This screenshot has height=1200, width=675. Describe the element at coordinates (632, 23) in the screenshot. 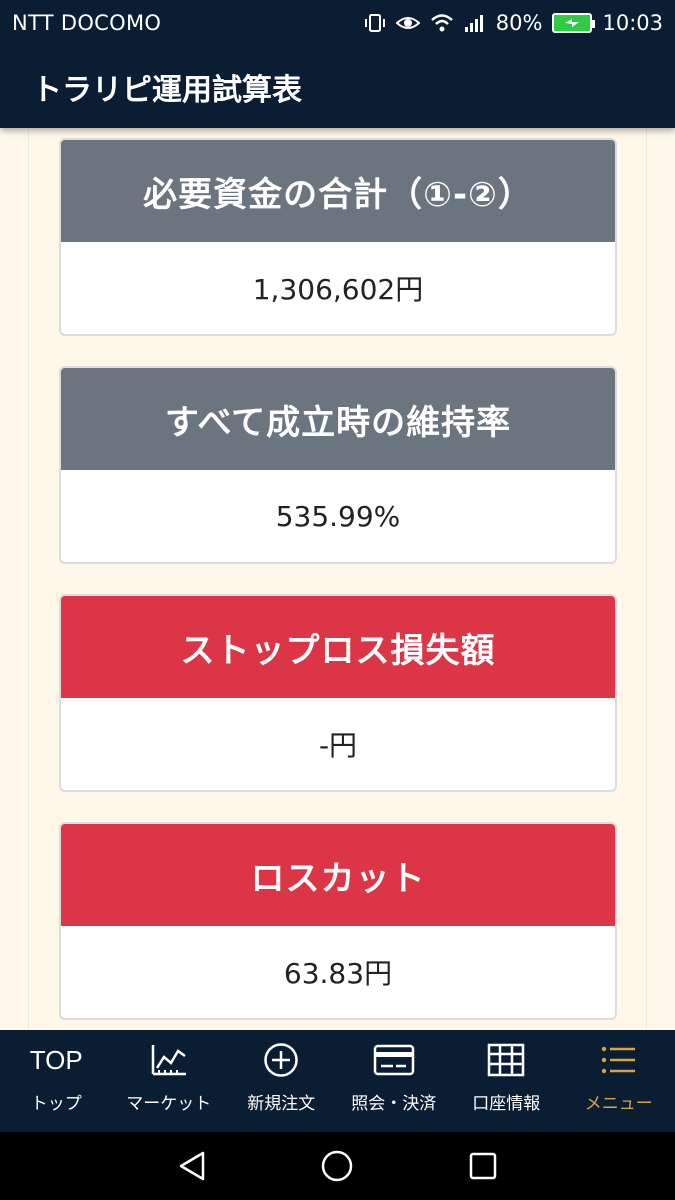

I see `clock-time: 10:03` at that location.